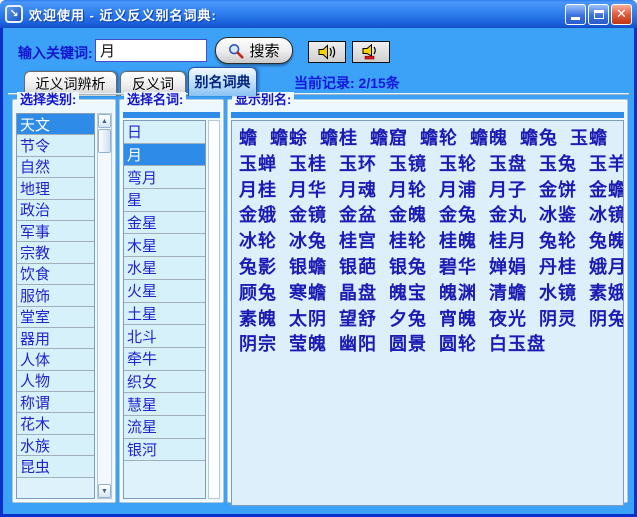  What do you see at coordinates (164, 450) in the screenshot?
I see `noun-item: 银河` at bounding box center [164, 450].